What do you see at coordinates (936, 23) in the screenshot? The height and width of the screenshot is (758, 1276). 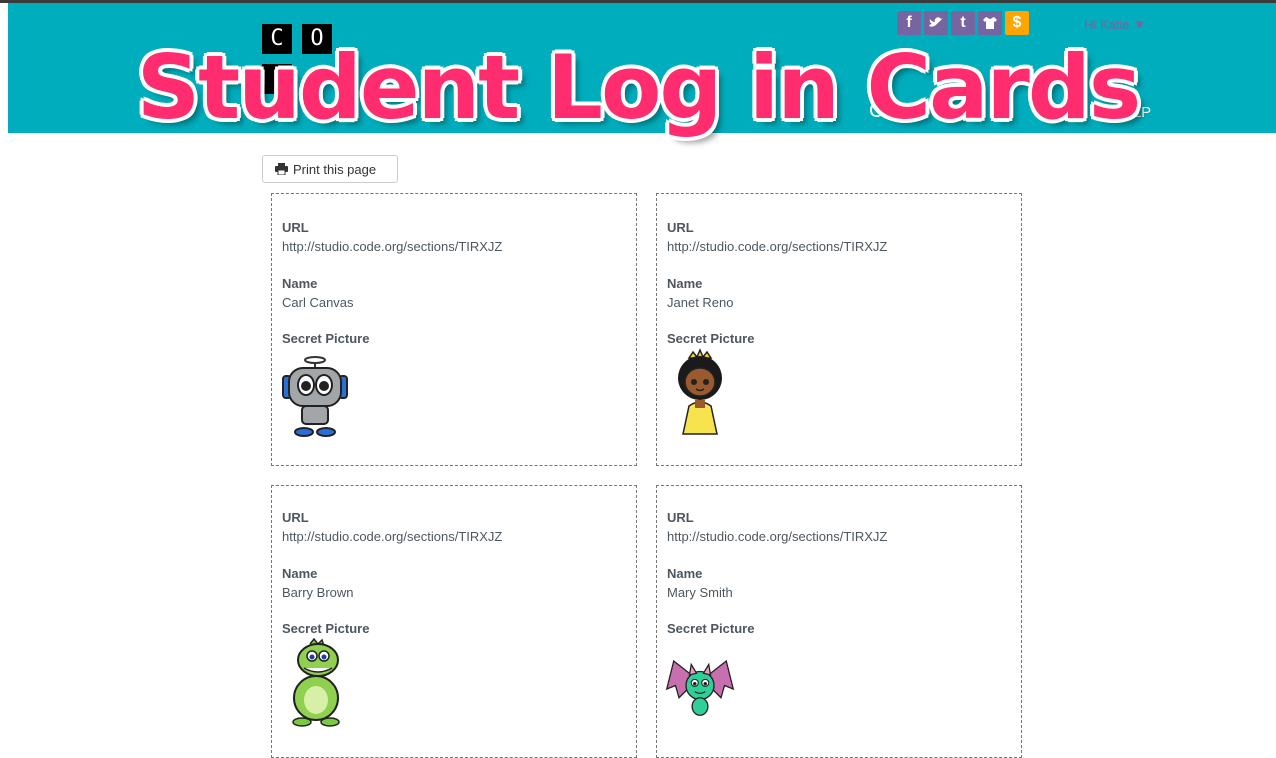 I see `twitter-icon` at bounding box center [936, 23].